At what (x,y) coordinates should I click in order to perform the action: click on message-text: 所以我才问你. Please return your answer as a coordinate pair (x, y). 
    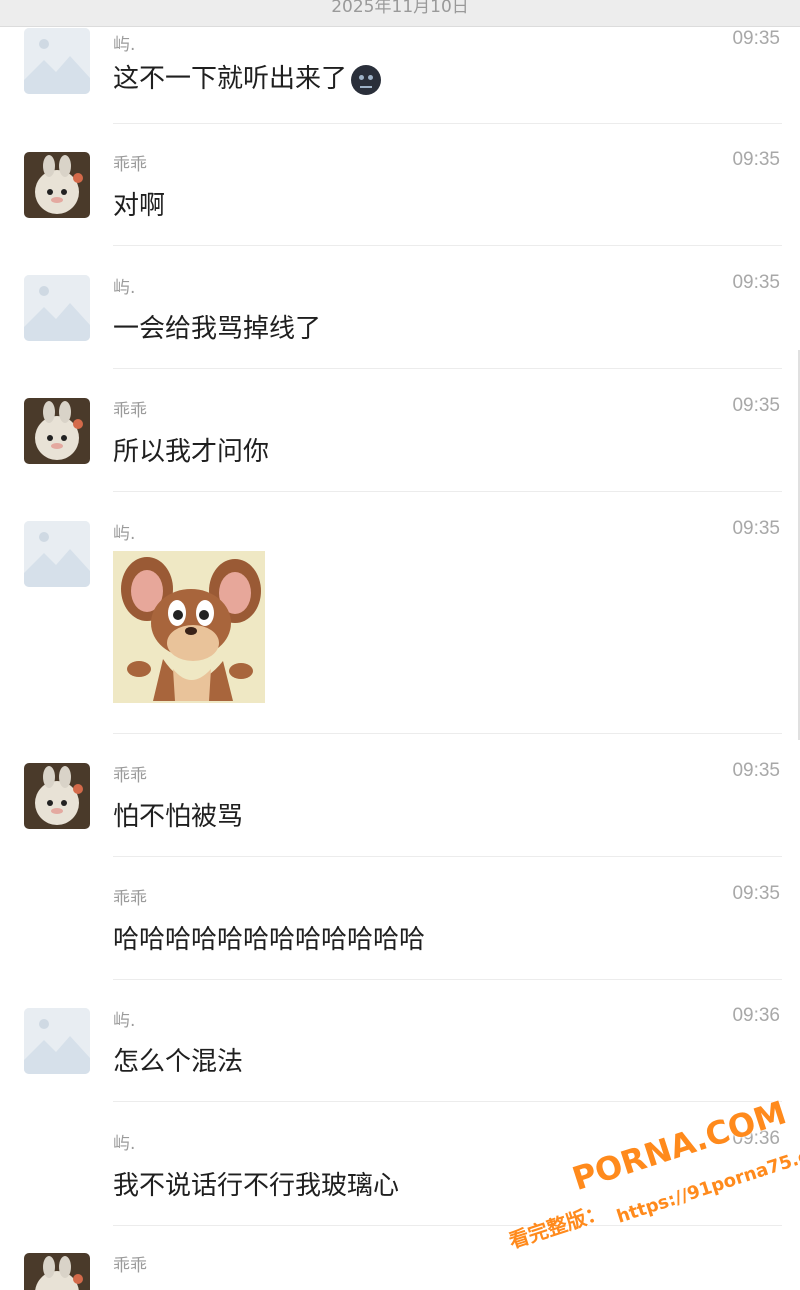
    Looking at the image, I should click on (191, 452).